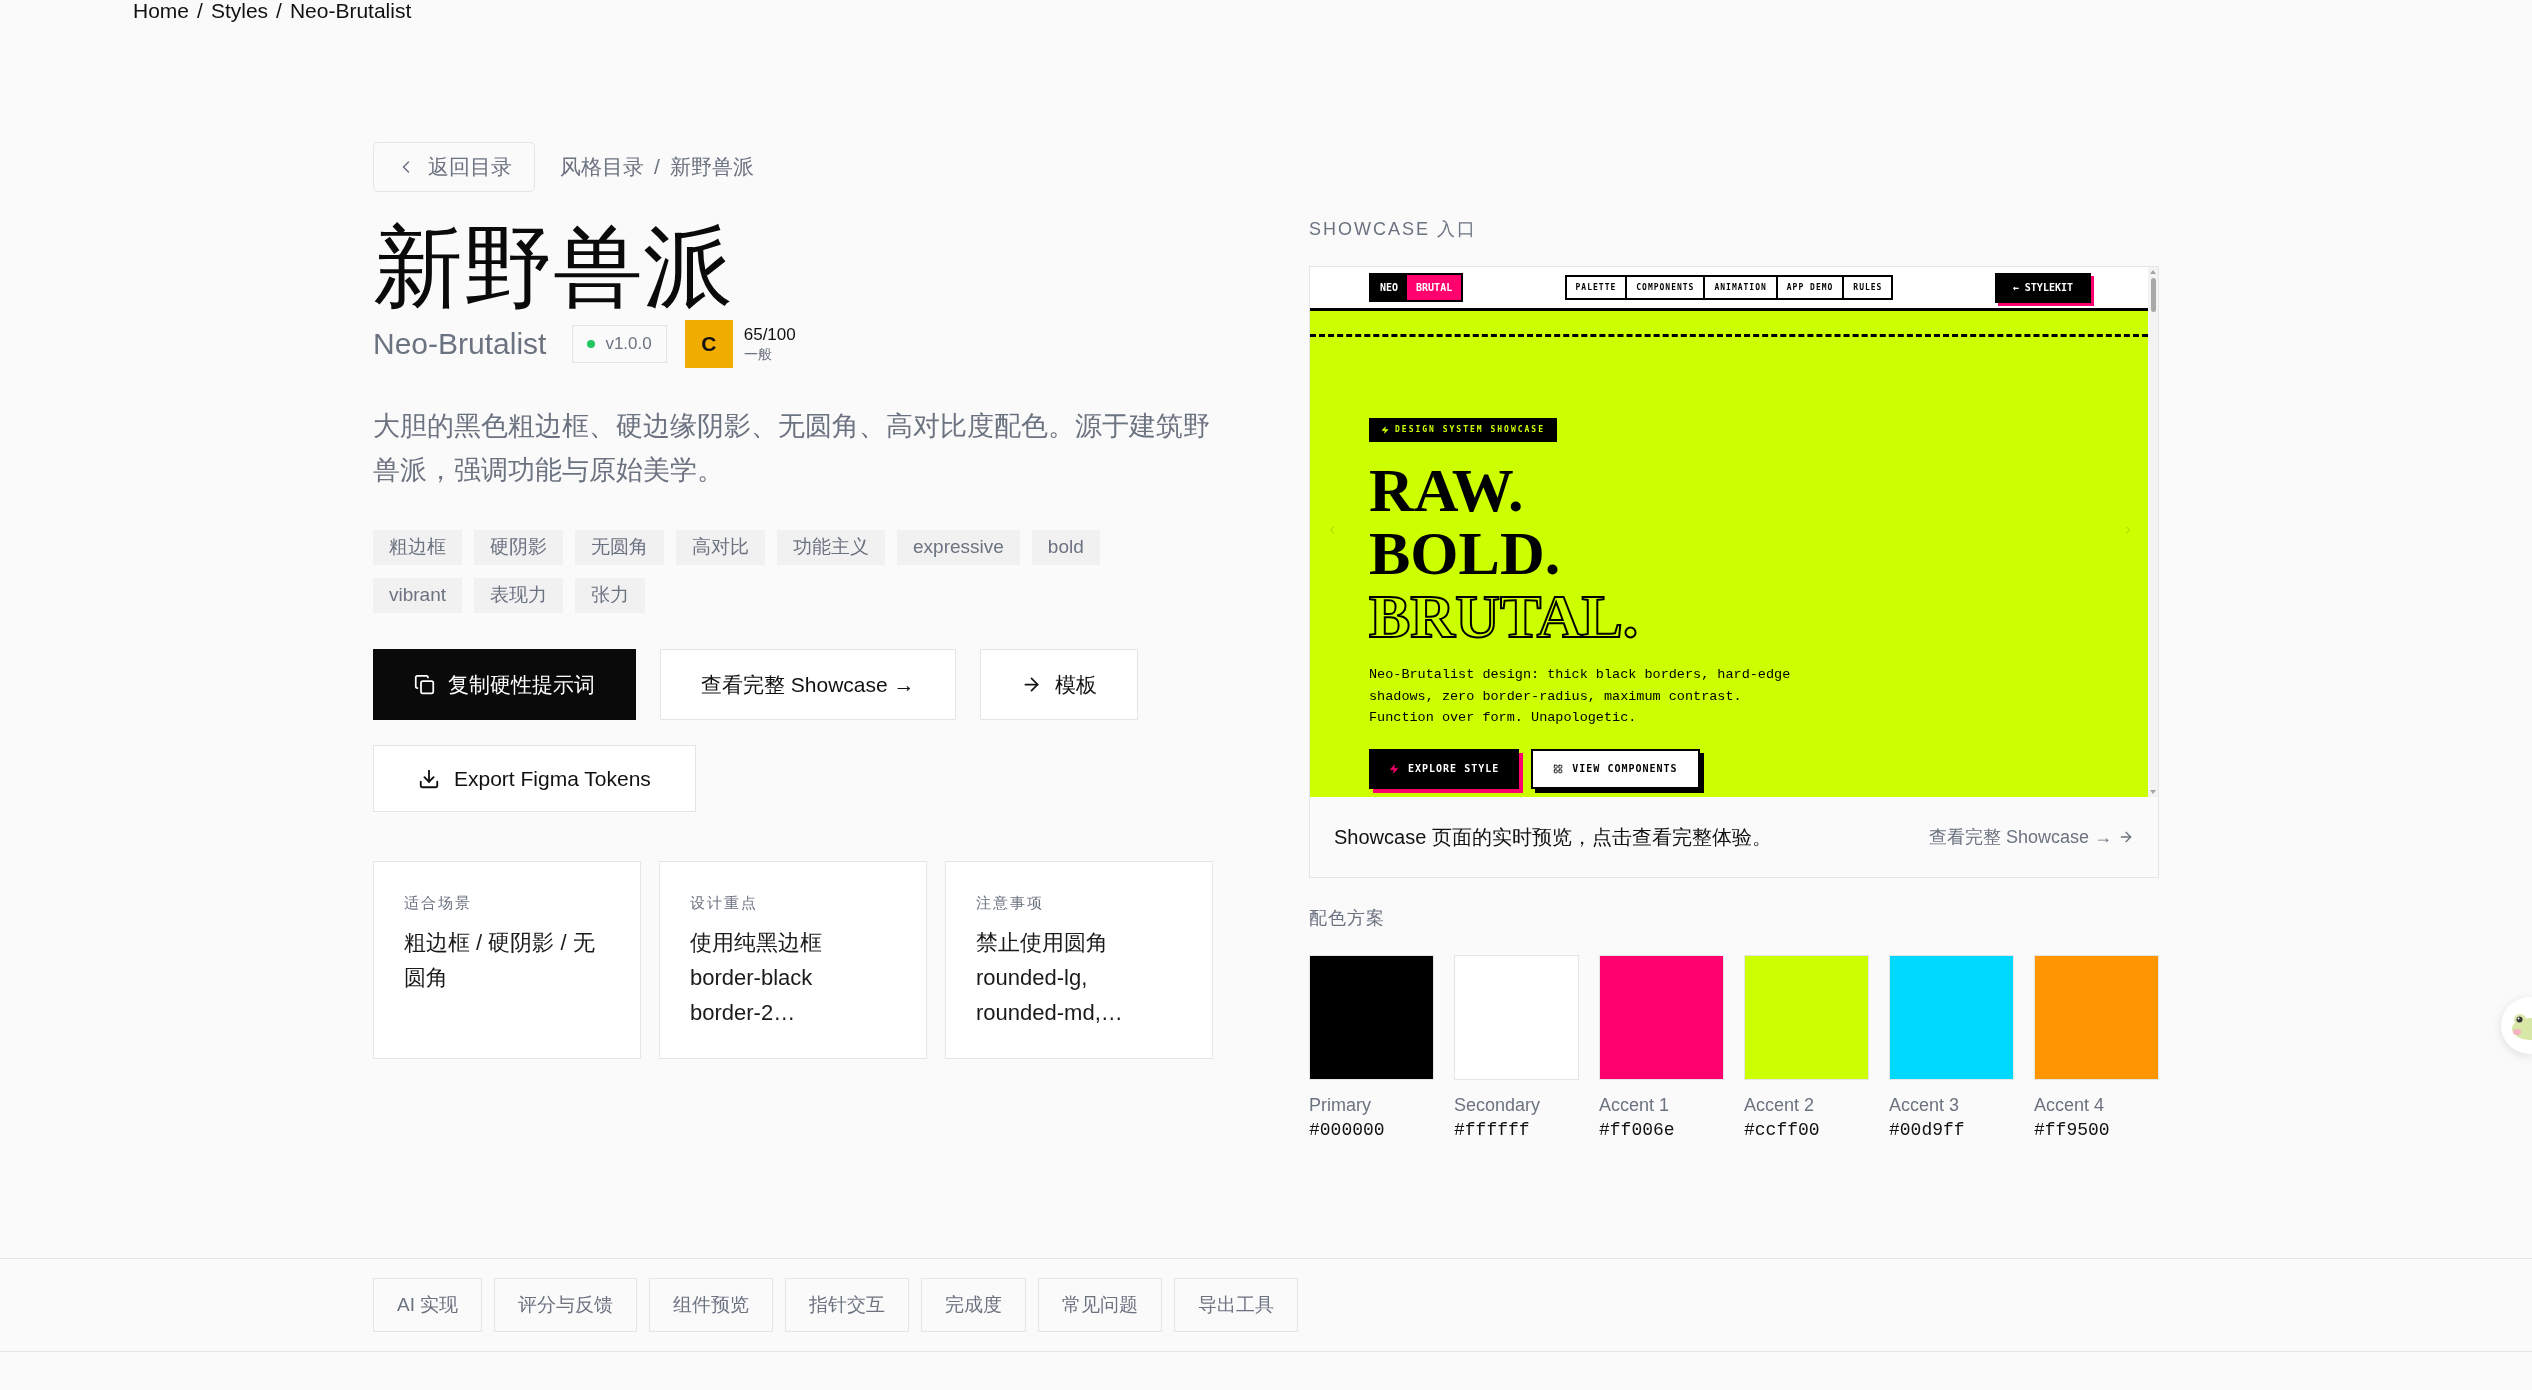  Describe the element at coordinates (831, 547) in the screenshot. I see `tag: 功能主义` at that location.